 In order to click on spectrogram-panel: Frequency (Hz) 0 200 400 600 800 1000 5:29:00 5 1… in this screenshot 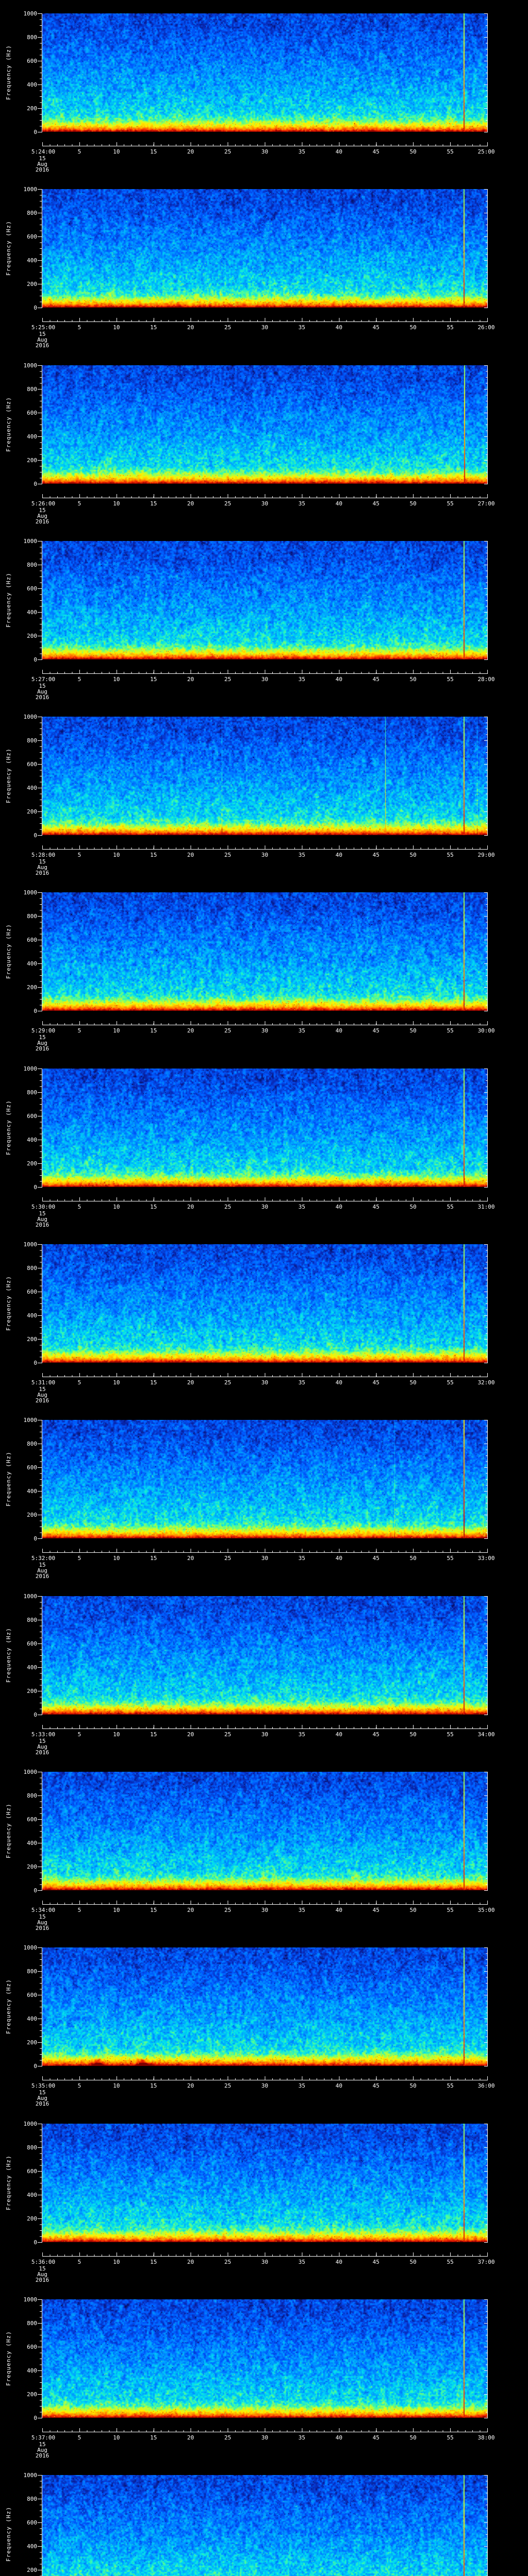, I will do `click(264, 967)`.